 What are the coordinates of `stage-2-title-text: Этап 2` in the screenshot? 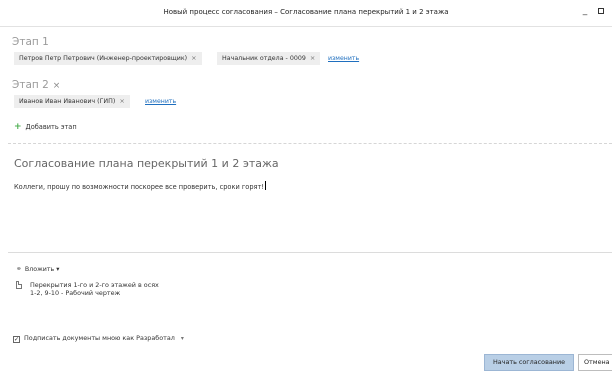 It's located at (30, 85).